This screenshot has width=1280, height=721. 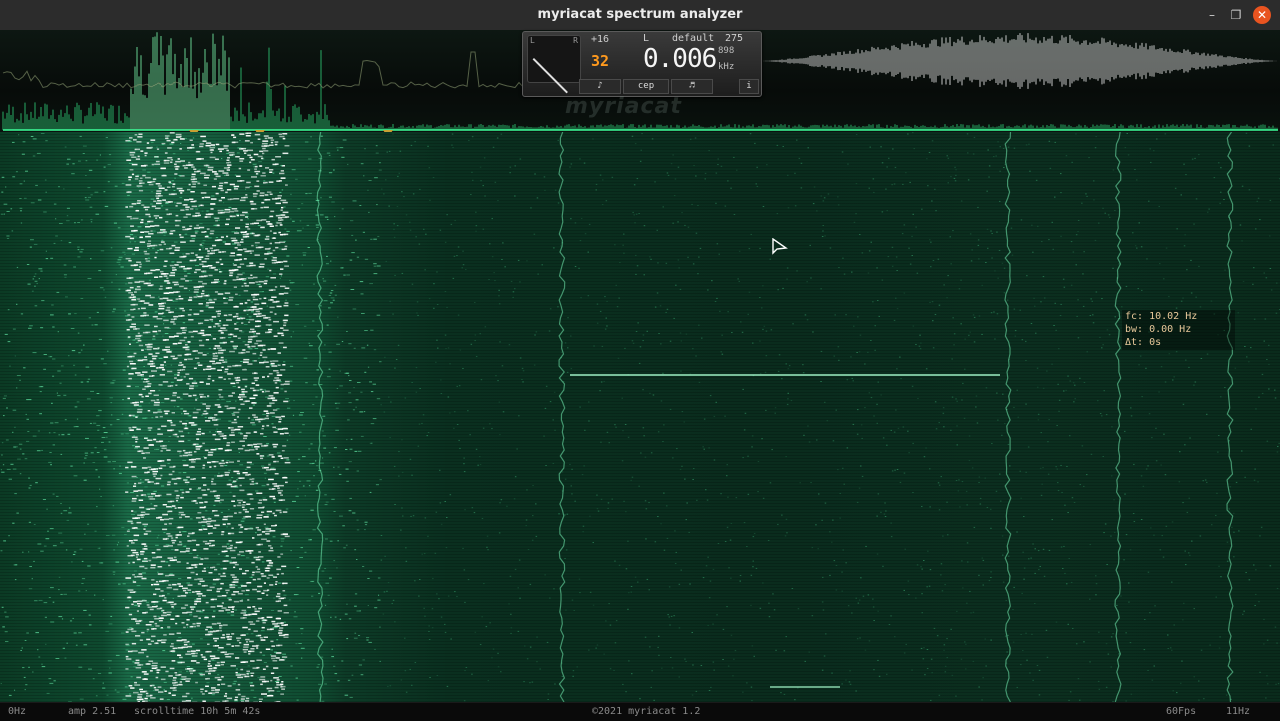 I want to click on readout-center-frequency: fc: 10.02 Hz, so click(x=1180, y=316).